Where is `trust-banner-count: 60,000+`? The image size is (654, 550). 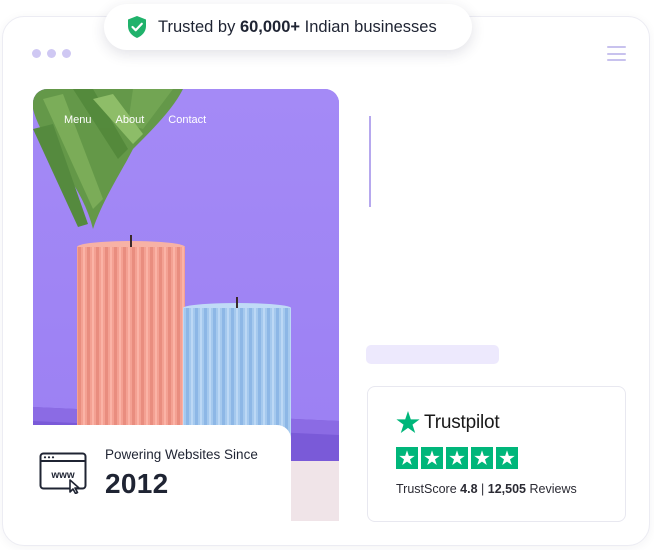
trust-banner-count: 60,000+ is located at coordinates (270, 26).